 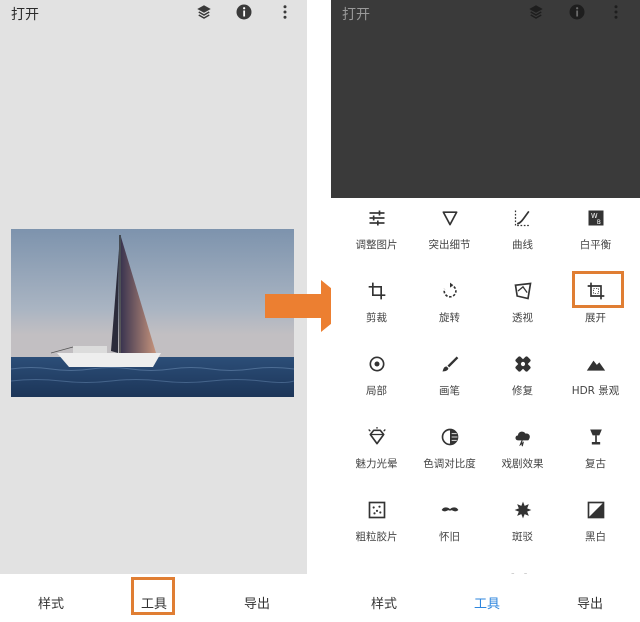 What do you see at coordinates (523, 291) in the screenshot?
I see `perspective-icon` at bounding box center [523, 291].